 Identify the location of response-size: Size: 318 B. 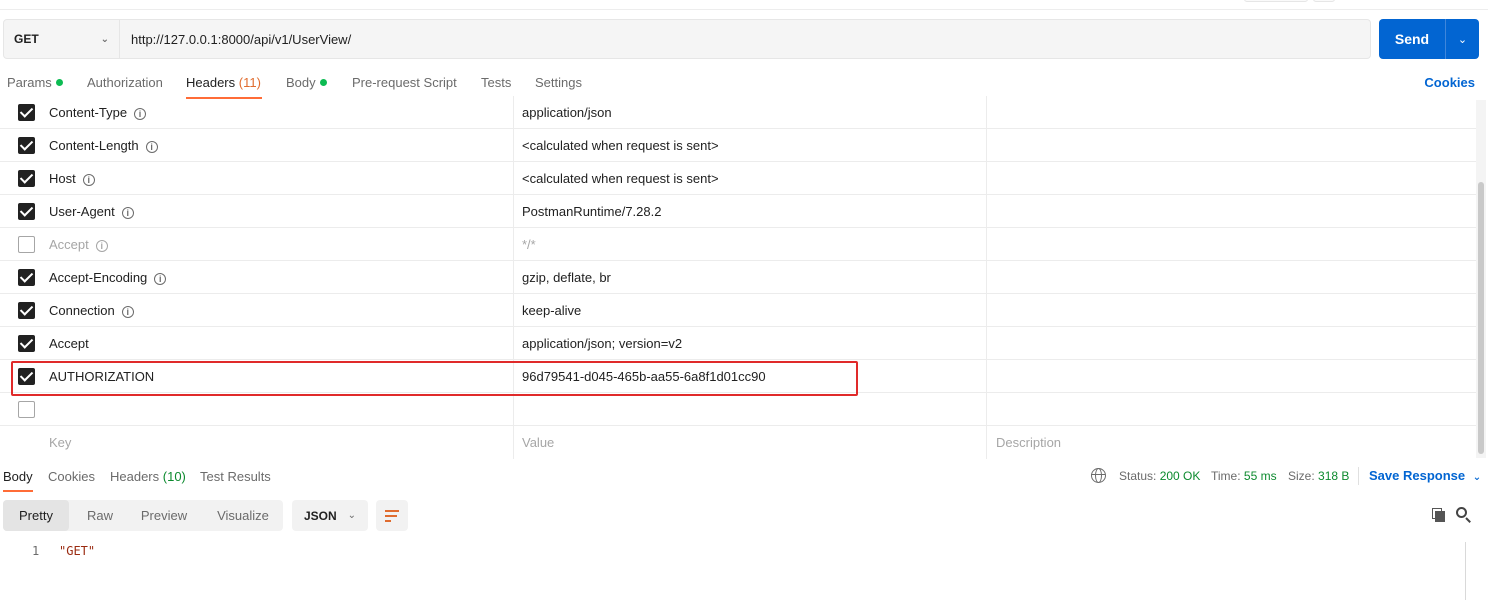
(1318, 476).